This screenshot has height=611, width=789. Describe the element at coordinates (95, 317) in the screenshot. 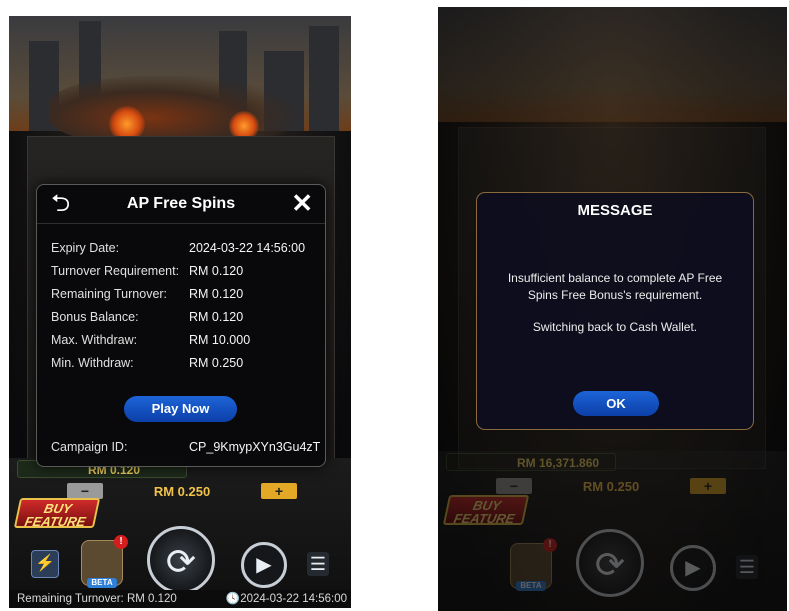

I see `detail-label: Bonus Balance:` at that location.